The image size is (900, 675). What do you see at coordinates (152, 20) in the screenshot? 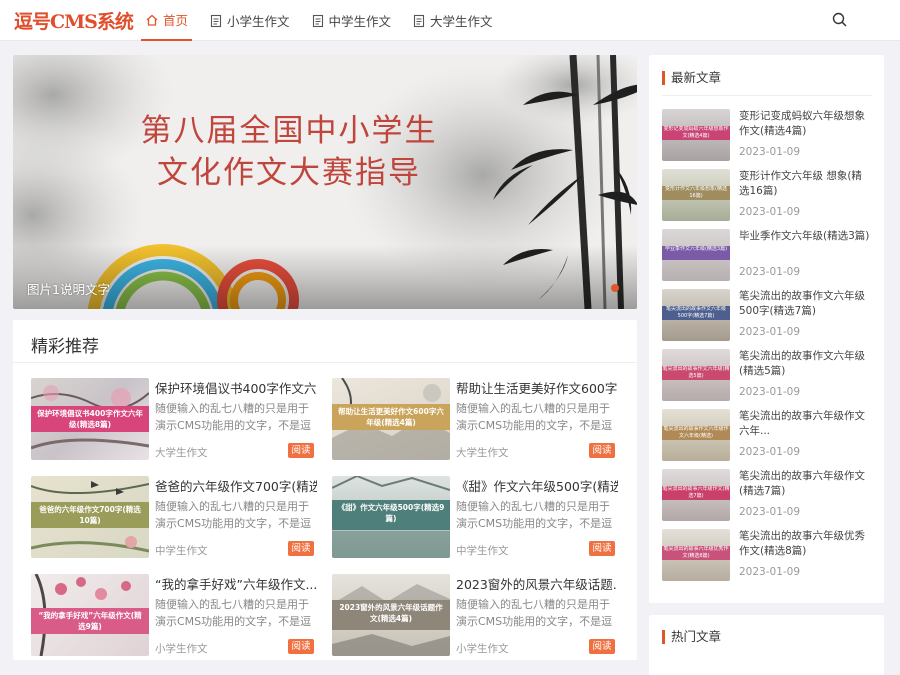
I see `home-icon` at bounding box center [152, 20].